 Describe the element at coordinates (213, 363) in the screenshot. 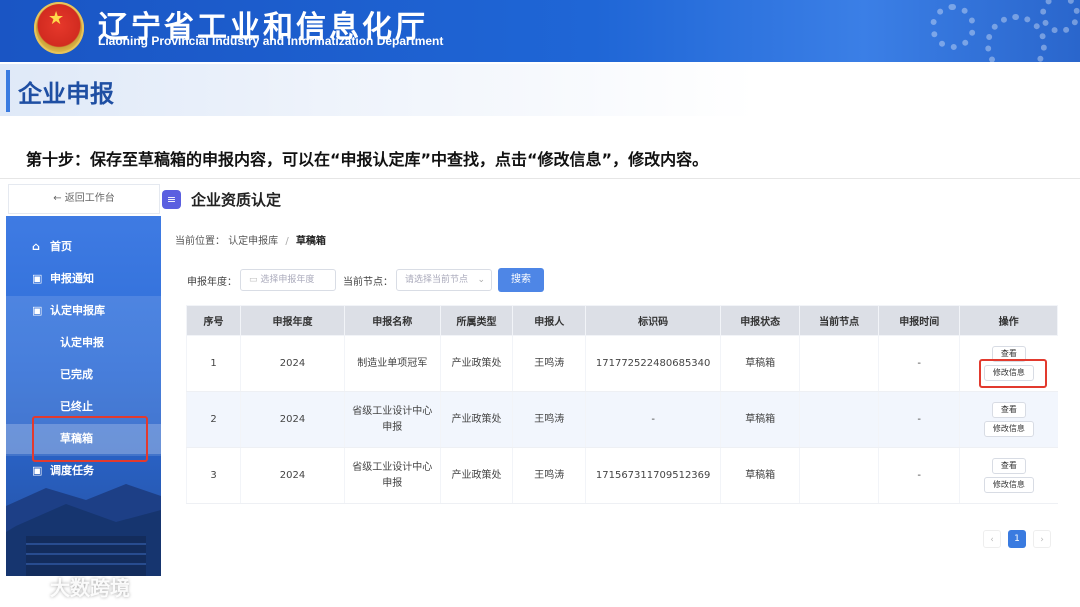

I see `cell-no: 1` at that location.